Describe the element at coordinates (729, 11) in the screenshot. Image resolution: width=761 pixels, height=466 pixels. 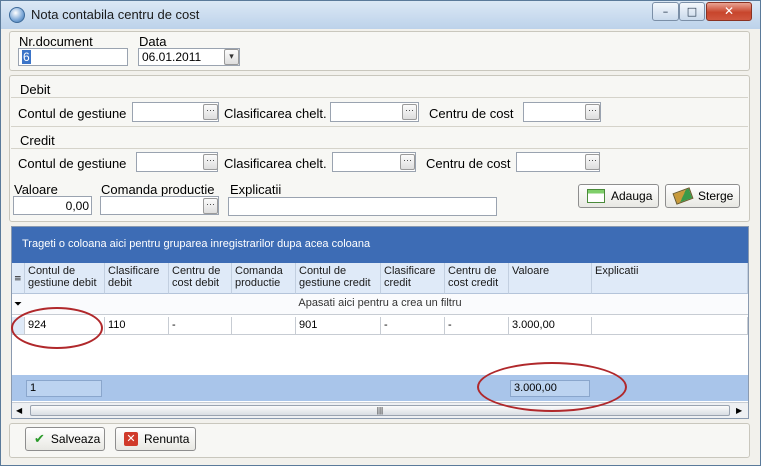
I see `close-button: ✕` at that location.